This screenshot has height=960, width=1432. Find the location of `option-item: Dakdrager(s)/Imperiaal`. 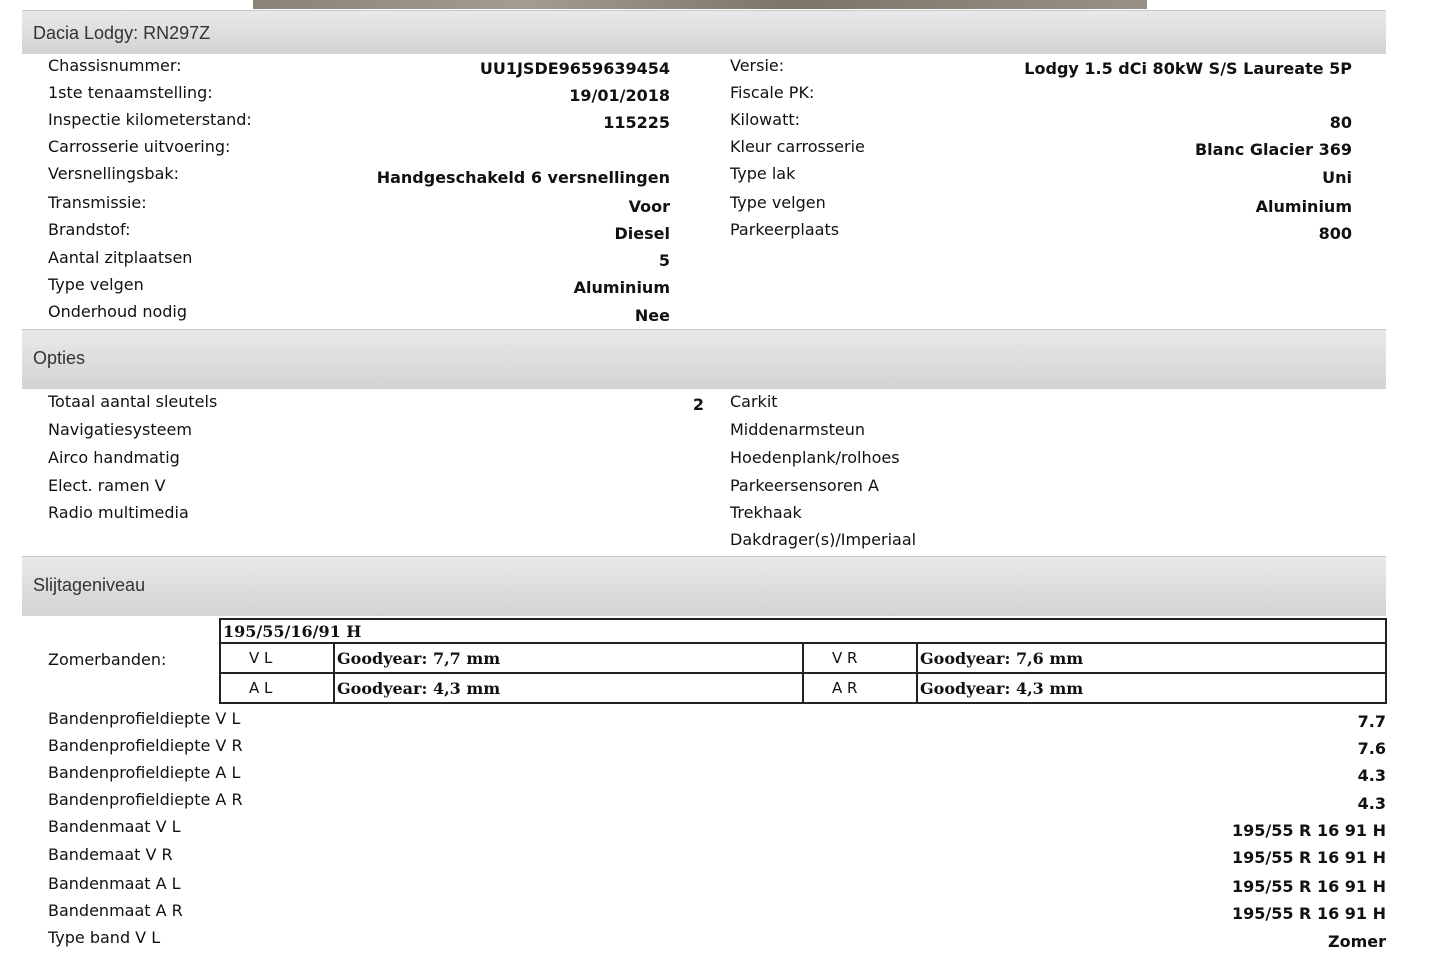

option-item: Dakdrager(s)/Imperiaal is located at coordinates (823, 539).